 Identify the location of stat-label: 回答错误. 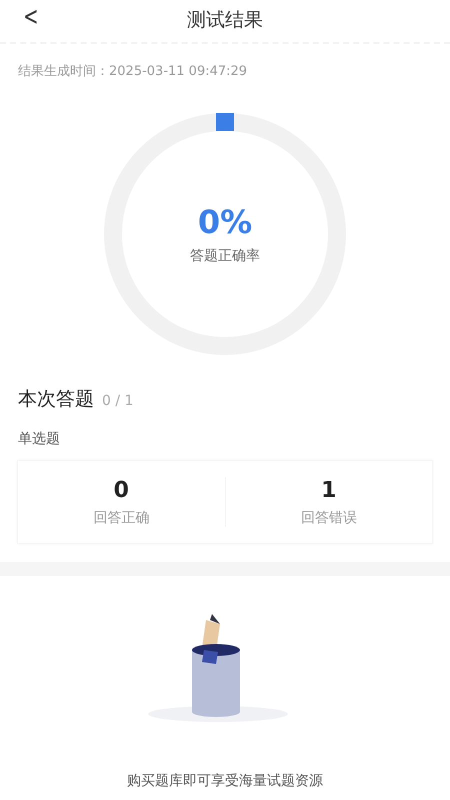
(328, 517).